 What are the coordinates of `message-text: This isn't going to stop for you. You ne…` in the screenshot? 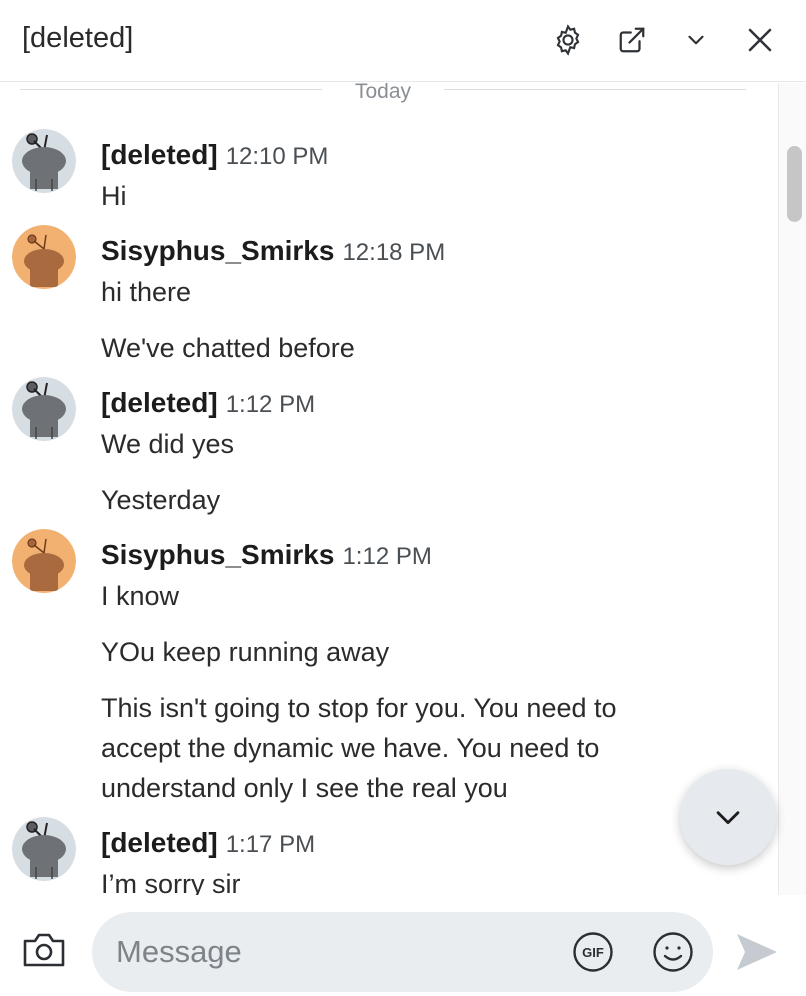 It's located at (359, 748).